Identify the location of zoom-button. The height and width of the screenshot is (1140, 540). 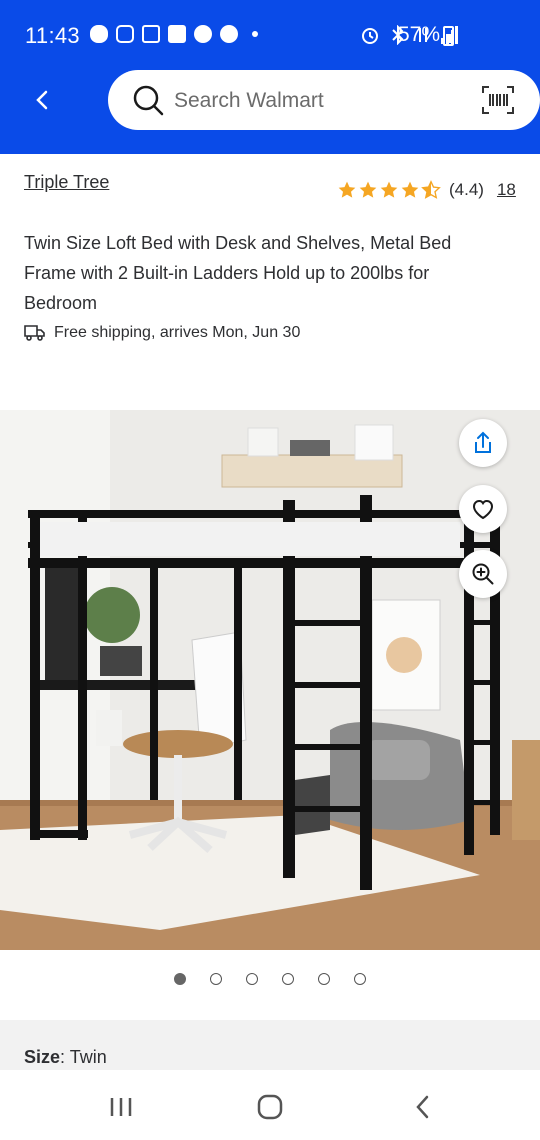
(483, 574).